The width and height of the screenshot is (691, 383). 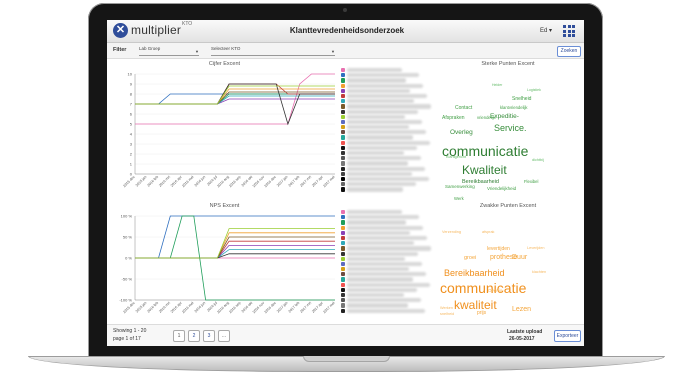 I want to click on wordcloud-title-weak: Zwakke Punten Excent, so click(x=508, y=206).